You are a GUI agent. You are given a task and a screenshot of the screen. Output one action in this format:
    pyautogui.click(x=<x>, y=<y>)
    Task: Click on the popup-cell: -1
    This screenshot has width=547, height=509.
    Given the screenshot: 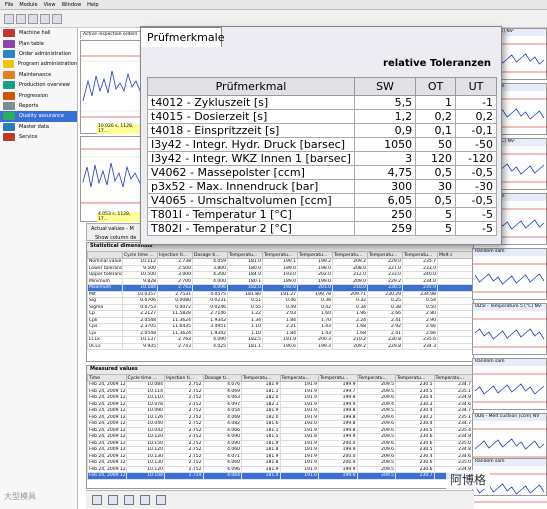 What is the action you would take?
    pyautogui.click(x=476, y=102)
    